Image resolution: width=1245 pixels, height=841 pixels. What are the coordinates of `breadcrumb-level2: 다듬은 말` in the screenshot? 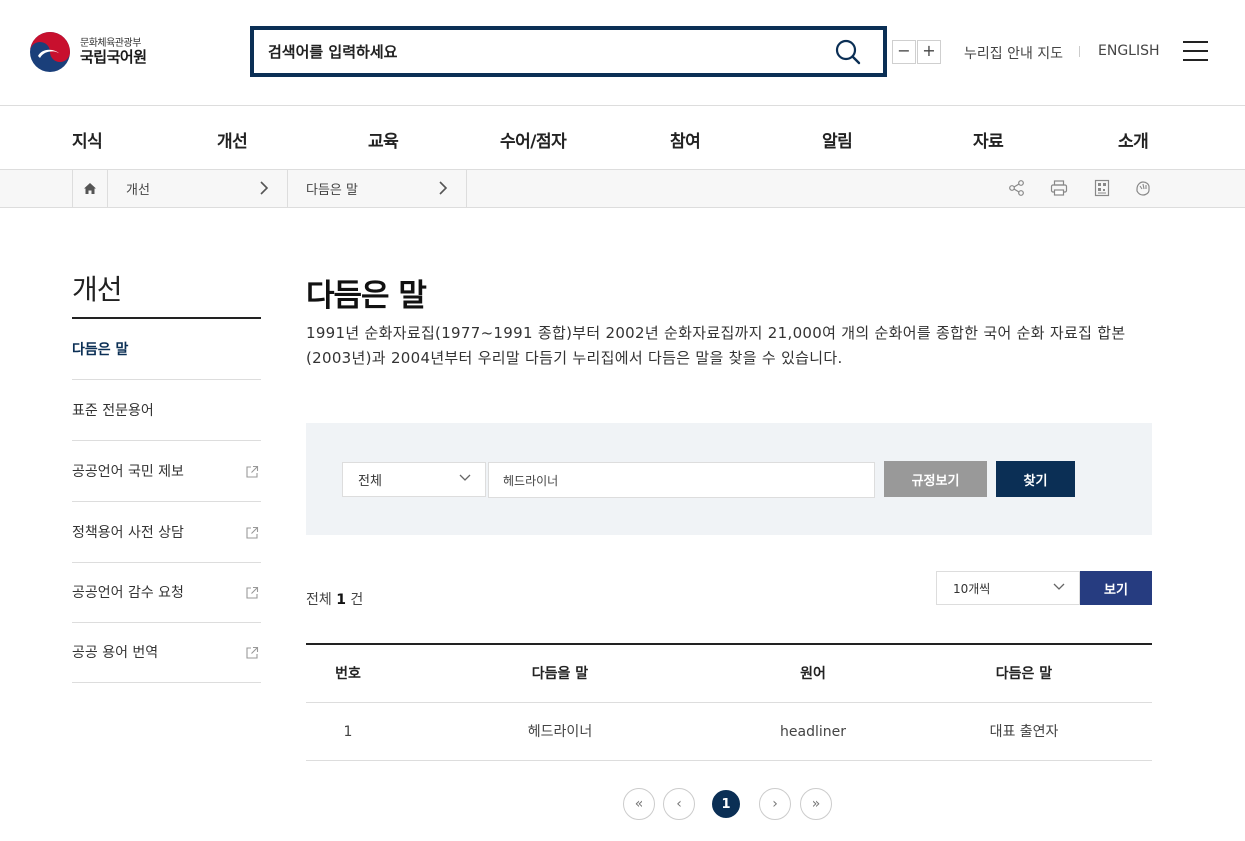 It's located at (377, 188).